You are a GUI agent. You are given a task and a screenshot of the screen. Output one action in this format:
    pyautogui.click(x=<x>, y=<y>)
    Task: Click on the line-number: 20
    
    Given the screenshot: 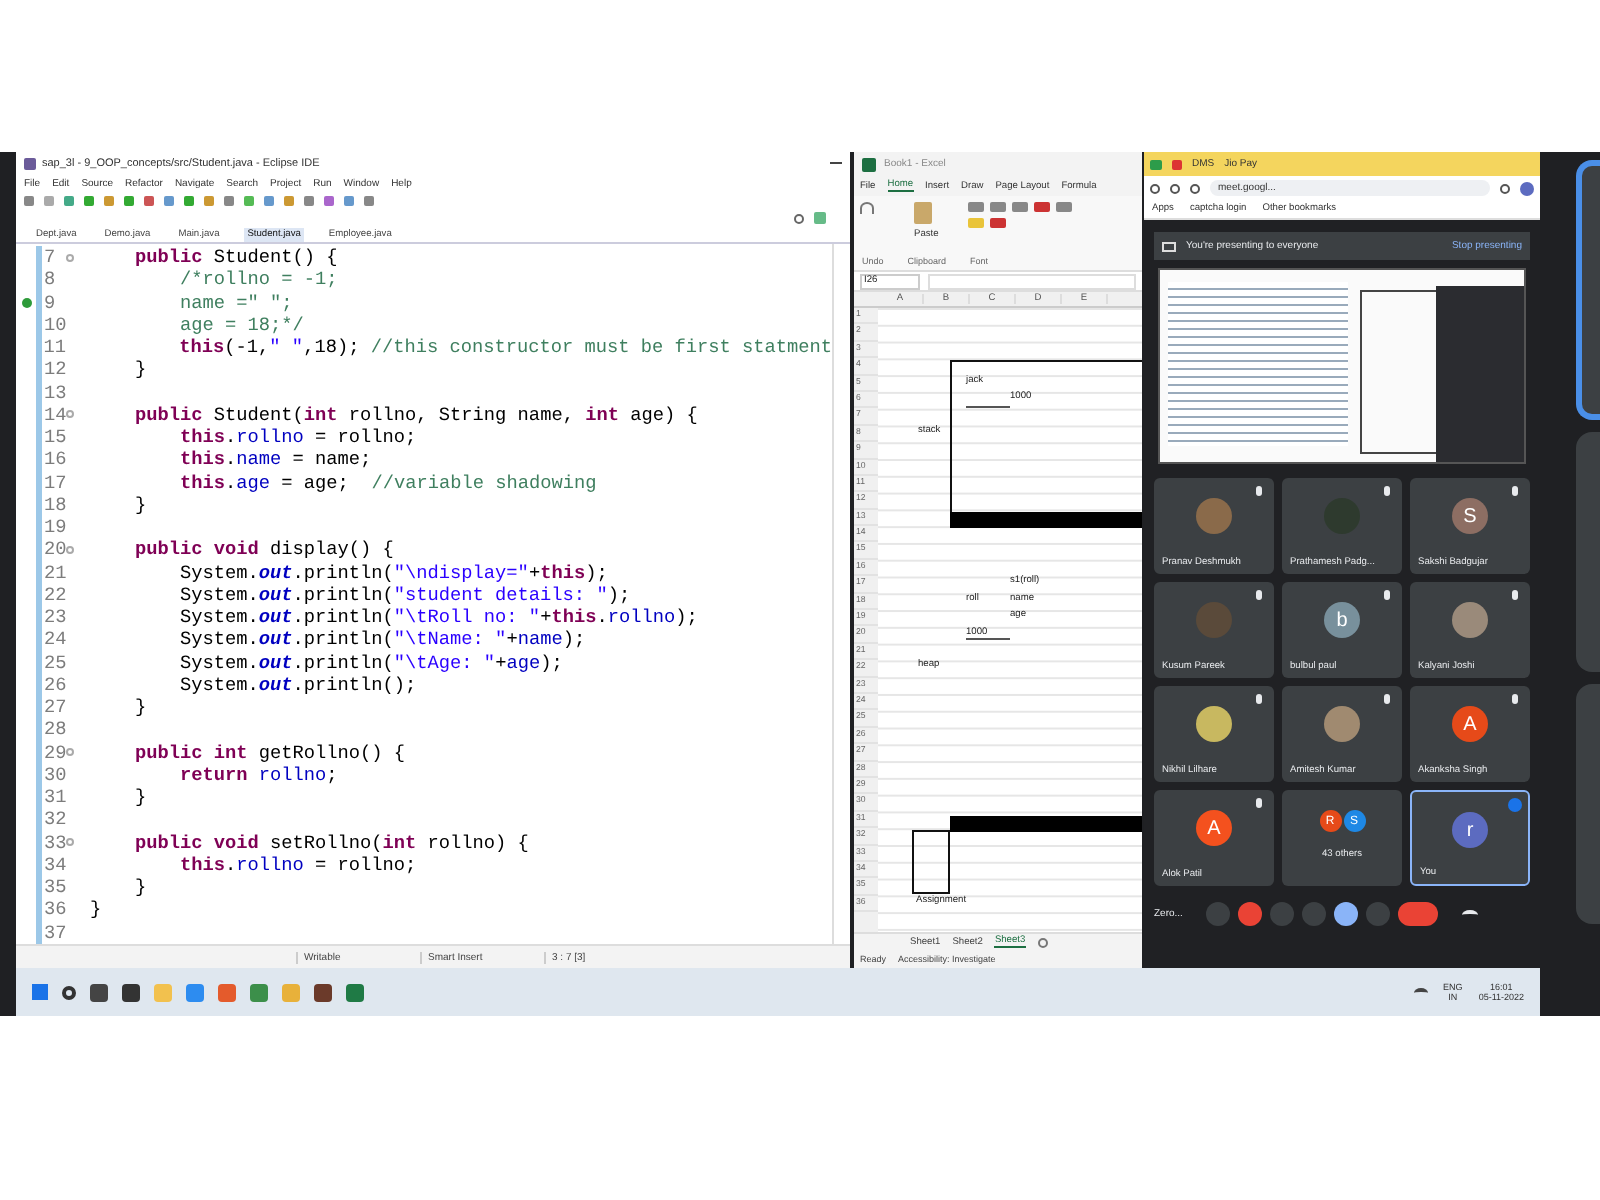 What is the action you would take?
    pyautogui.click(x=51, y=549)
    